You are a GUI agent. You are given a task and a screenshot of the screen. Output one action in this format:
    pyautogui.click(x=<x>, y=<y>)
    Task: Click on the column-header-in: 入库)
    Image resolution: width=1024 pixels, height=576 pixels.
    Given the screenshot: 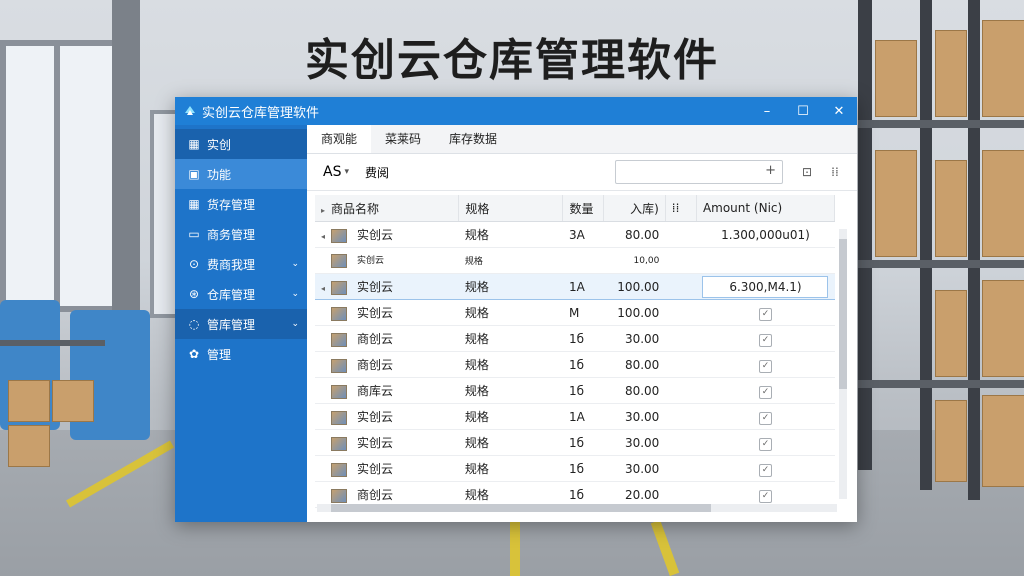 What is the action you would take?
    pyautogui.click(x=634, y=208)
    